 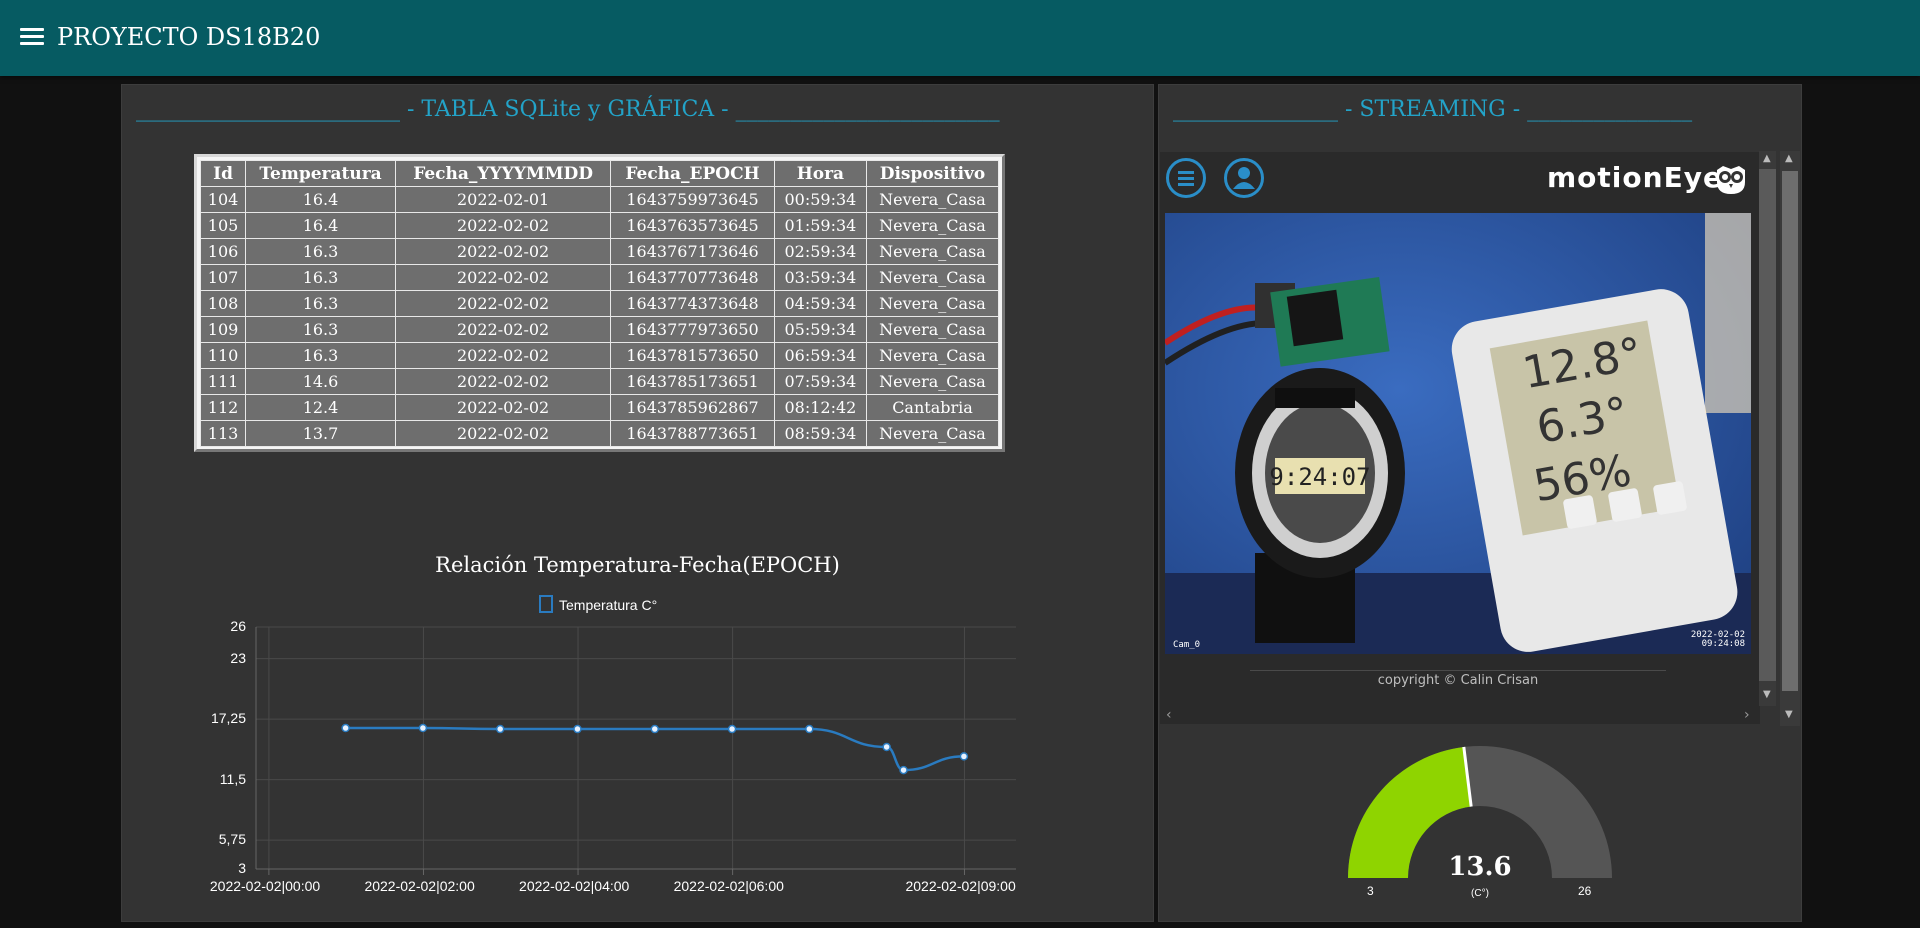 What do you see at coordinates (1458, 680) in the screenshot?
I see `copyright-text: copyright © Calin Crisan` at bounding box center [1458, 680].